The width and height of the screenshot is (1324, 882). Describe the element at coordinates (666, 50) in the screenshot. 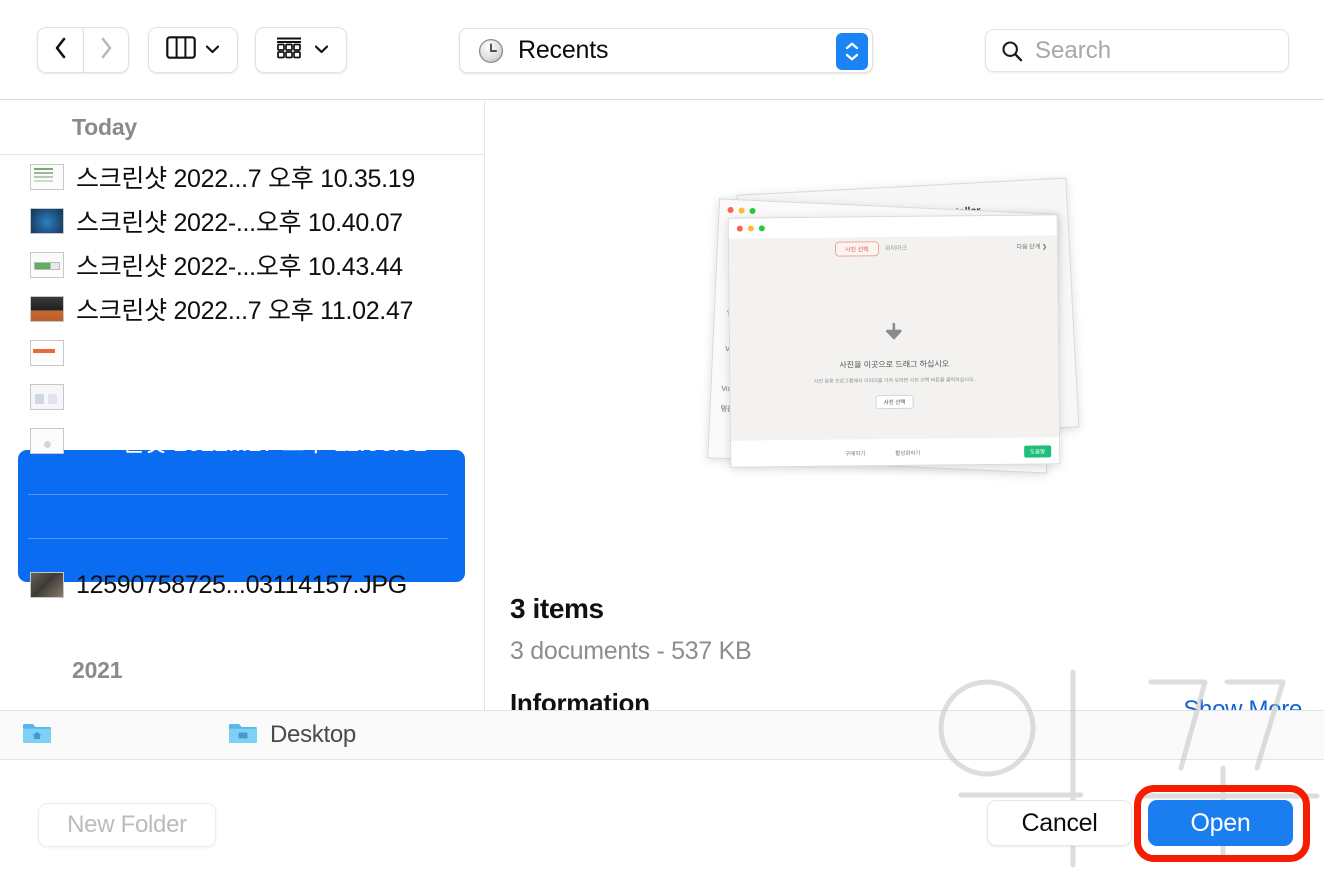

I see `location-popup-button: Recents` at that location.